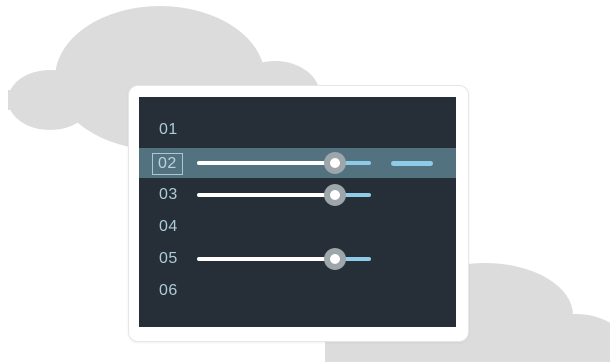 The width and height of the screenshot is (610, 362). What do you see at coordinates (168, 258) in the screenshot?
I see `row-number: 05` at bounding box center [168, 258].